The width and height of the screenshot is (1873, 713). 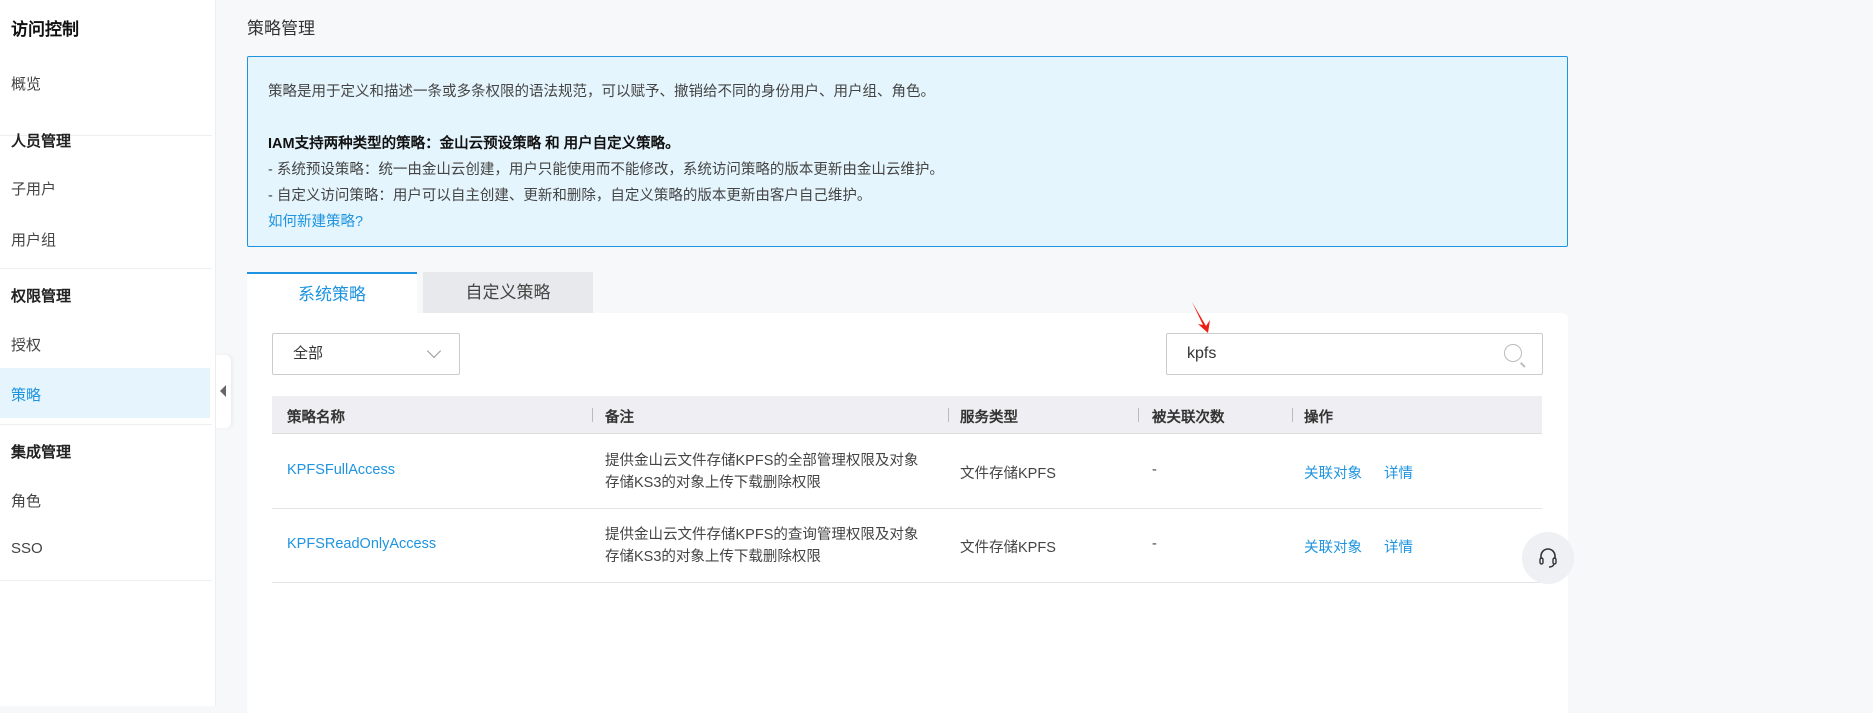 I want to click on tab-system-policies: 系统策略, so click(x=332, y=292).